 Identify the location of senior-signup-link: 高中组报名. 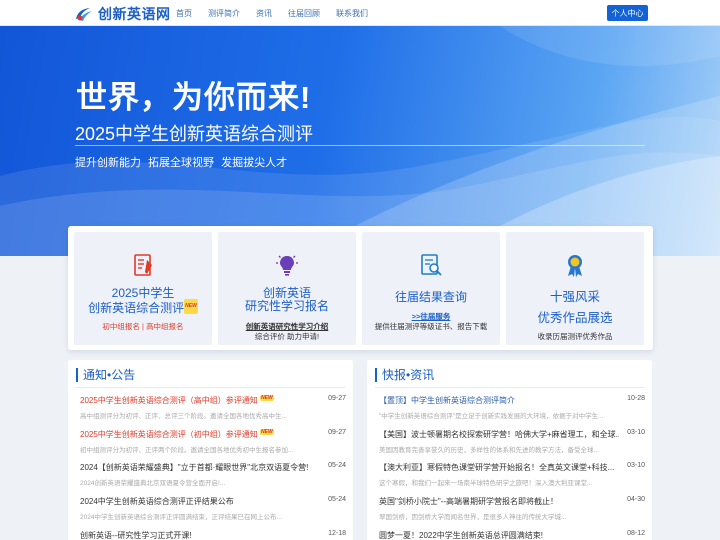
(165, 326).